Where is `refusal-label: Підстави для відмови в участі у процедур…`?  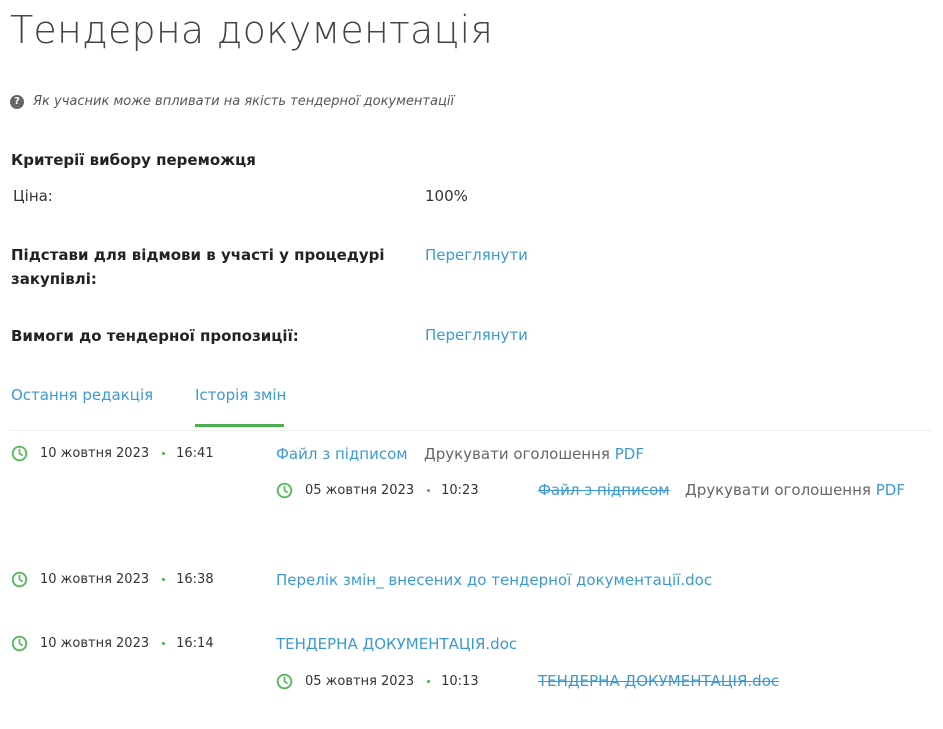
refusal-label: Підстави для відмови в участі у процедур… is located at coordinates (198, 267).